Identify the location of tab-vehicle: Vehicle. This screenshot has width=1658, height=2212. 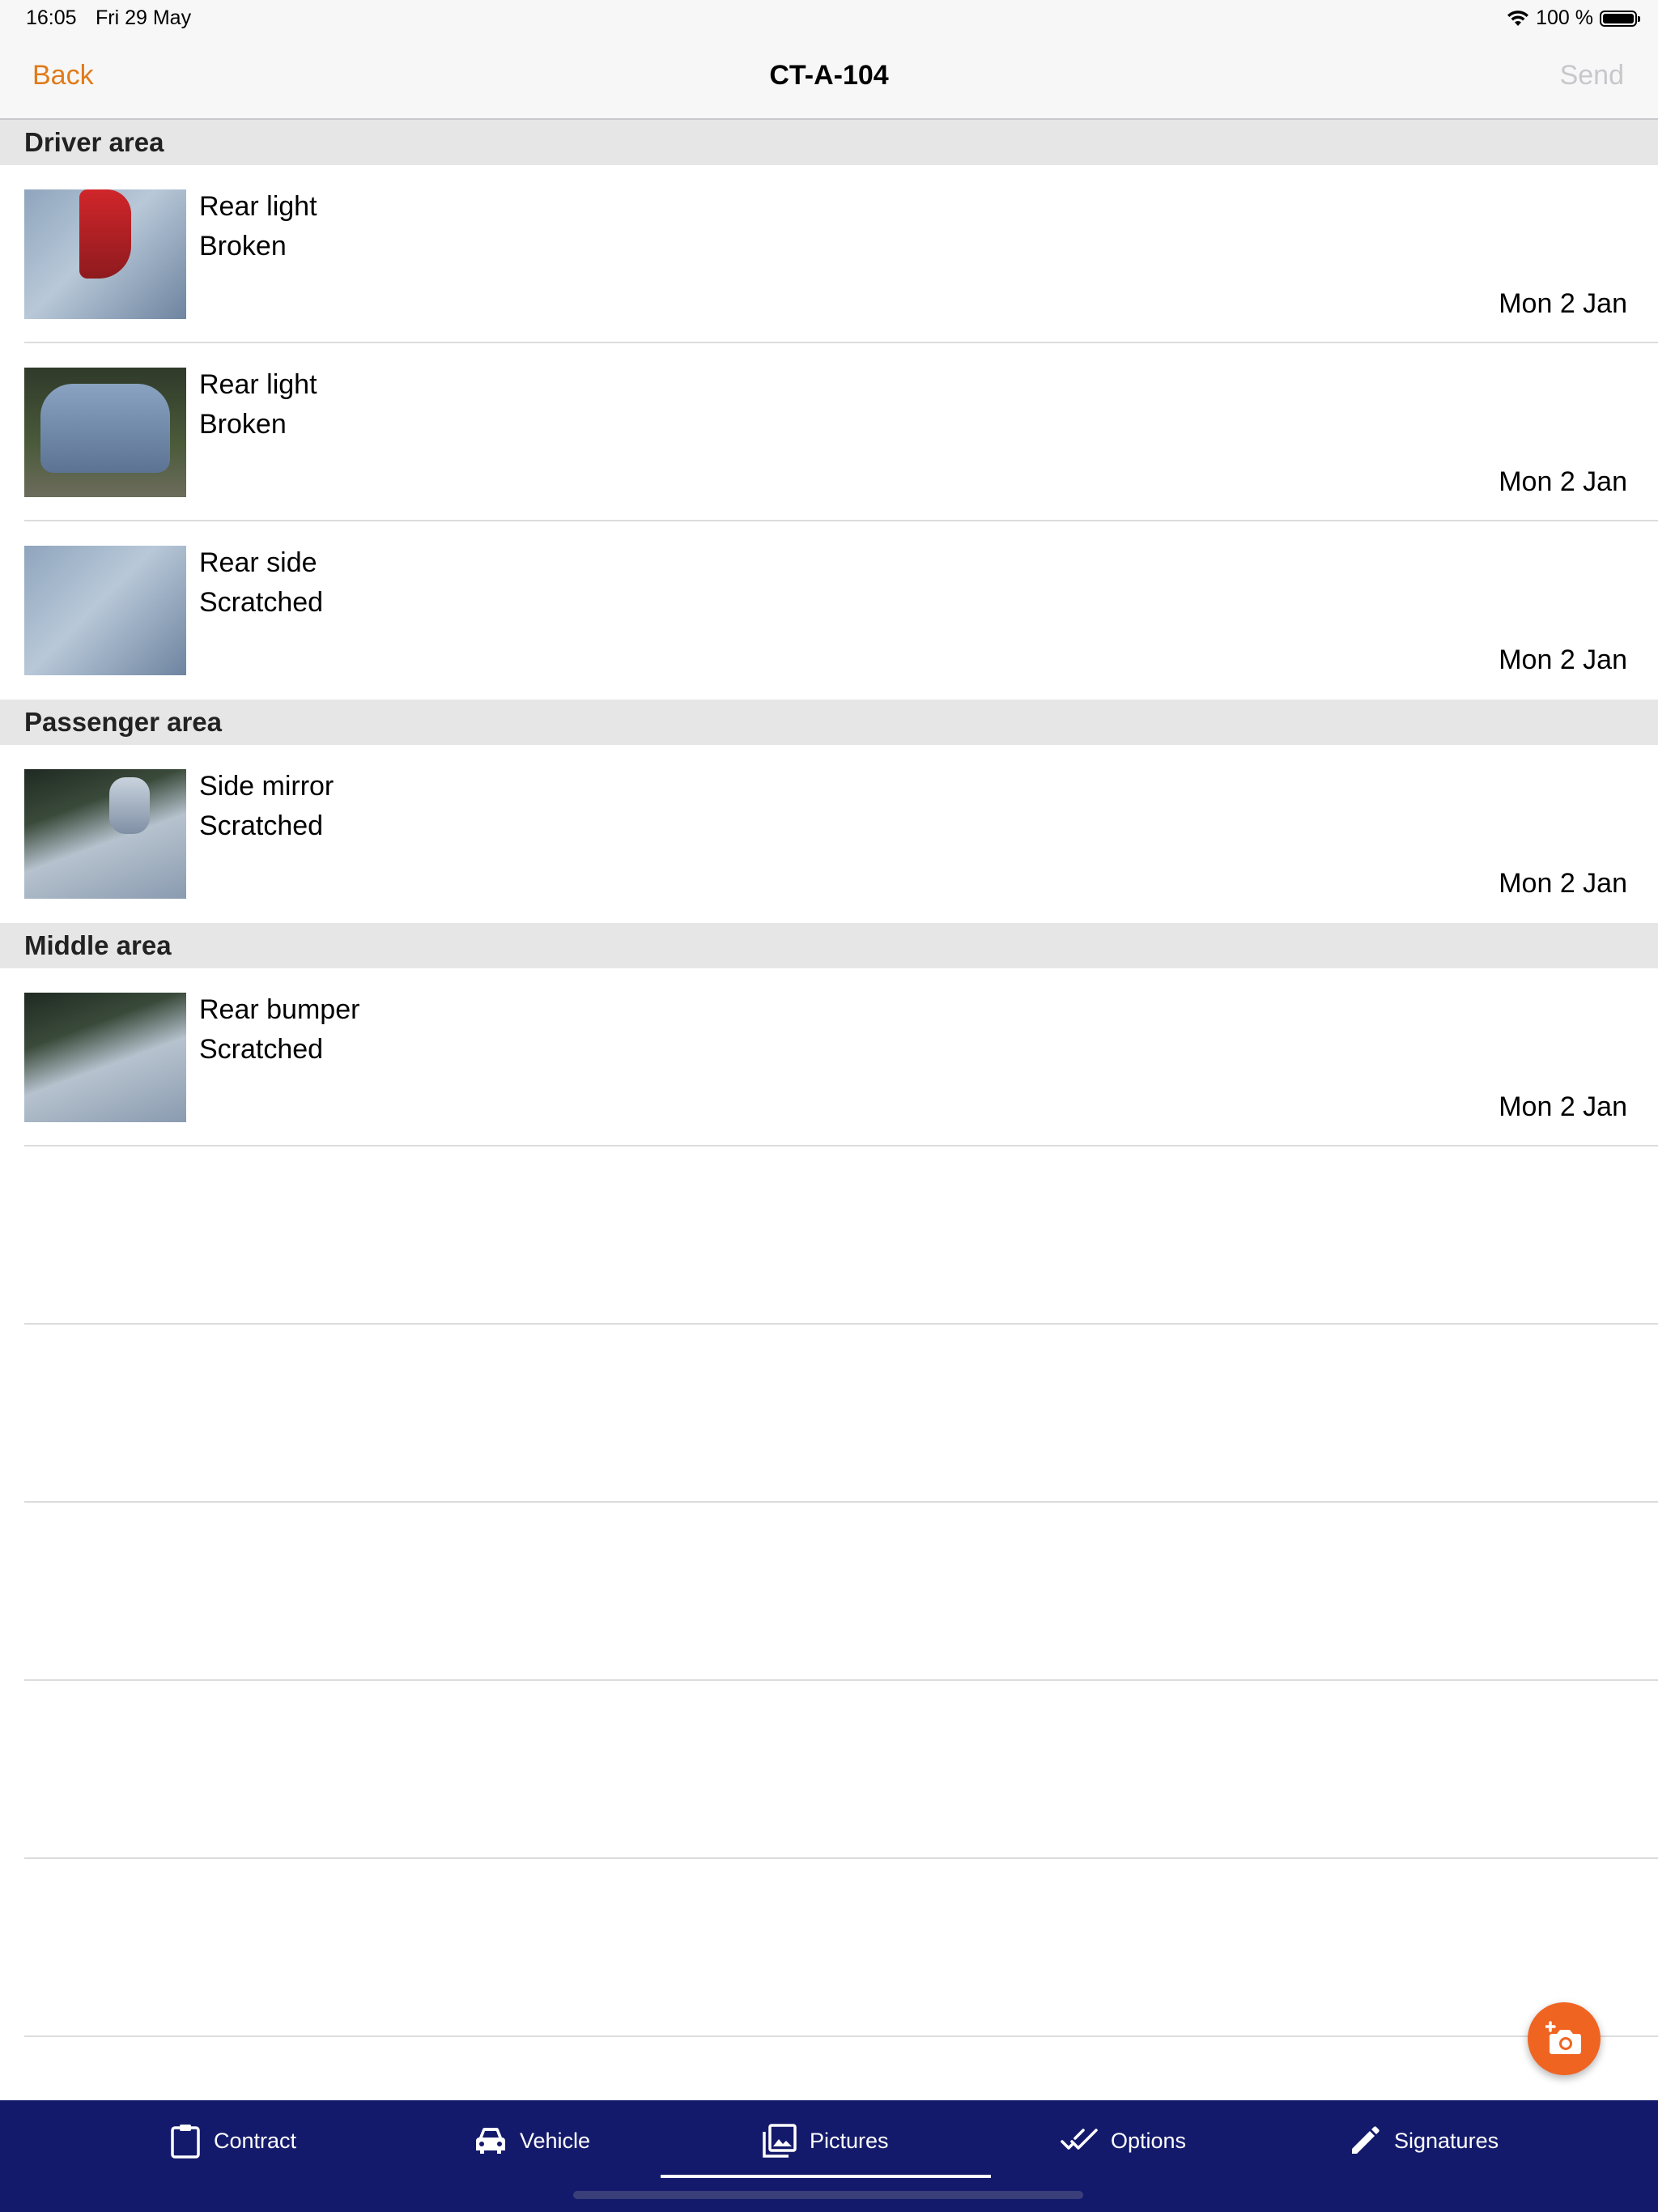
(532, 2140).